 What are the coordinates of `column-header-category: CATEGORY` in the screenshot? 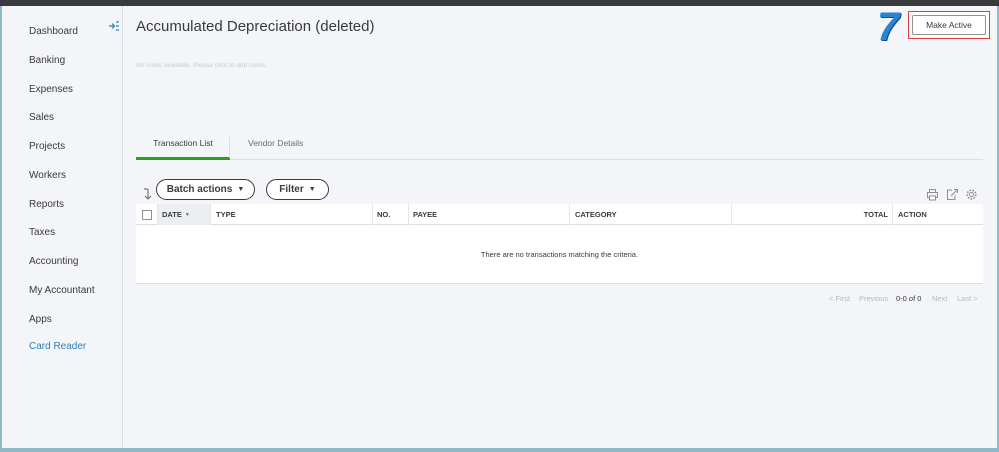 It's located at (596, 214).